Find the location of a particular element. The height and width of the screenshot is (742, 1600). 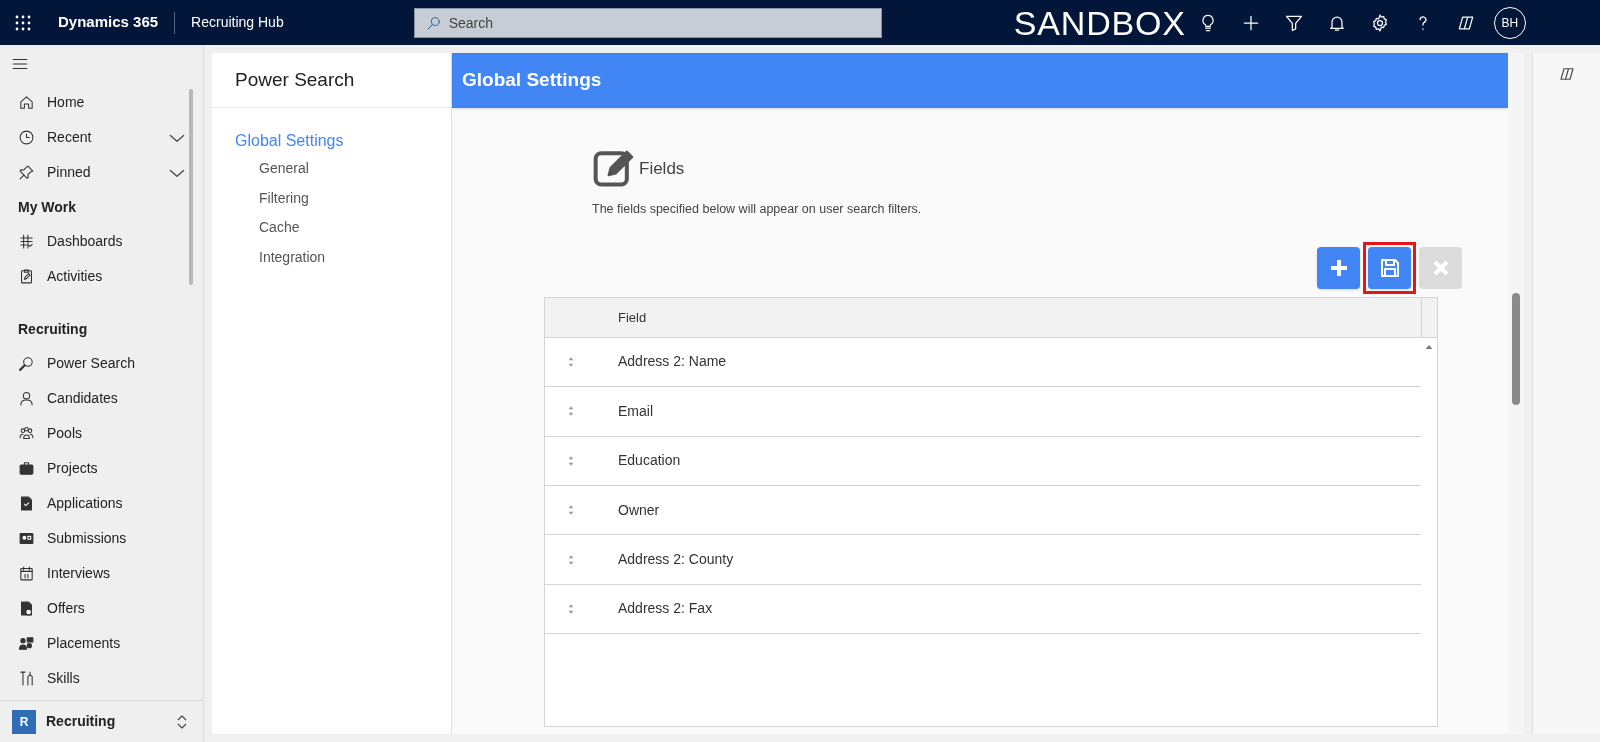

area-switcher: R Recruiting is located at coordinates (101, 721).